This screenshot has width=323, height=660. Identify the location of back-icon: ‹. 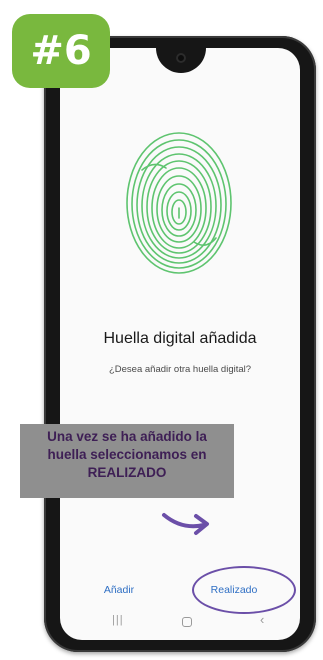
(262, 619).